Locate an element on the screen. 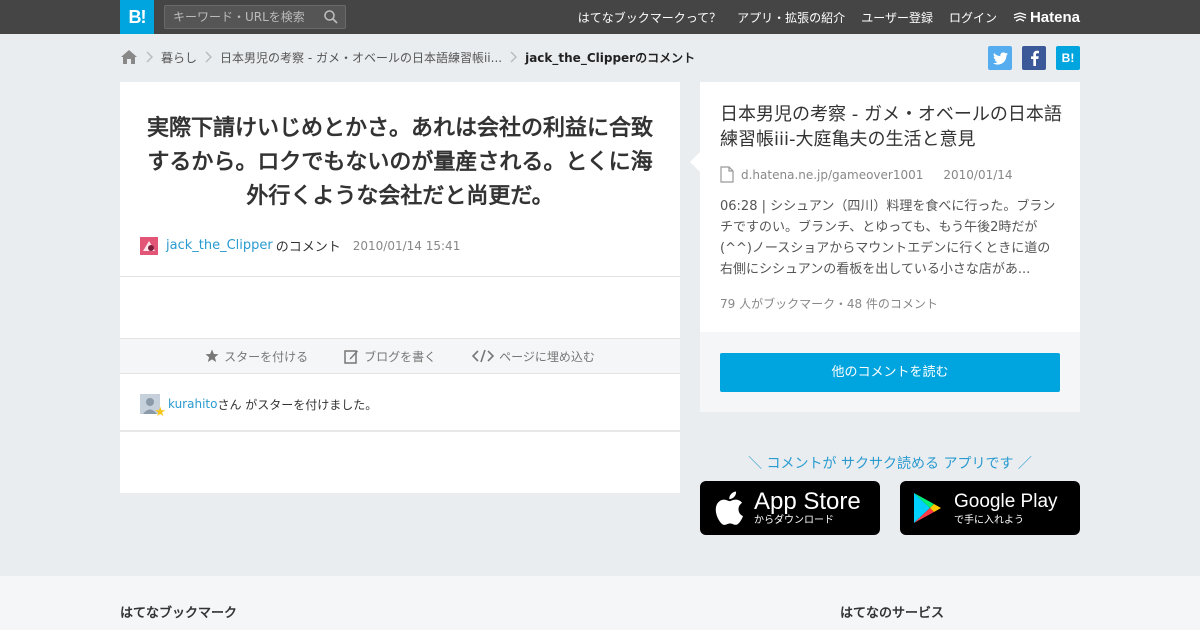 This screenshot has height=630, width=1200. app-promo-text: ＼ コメントが サクサク読める アプリです ／ is located at coordinates (890, 464).